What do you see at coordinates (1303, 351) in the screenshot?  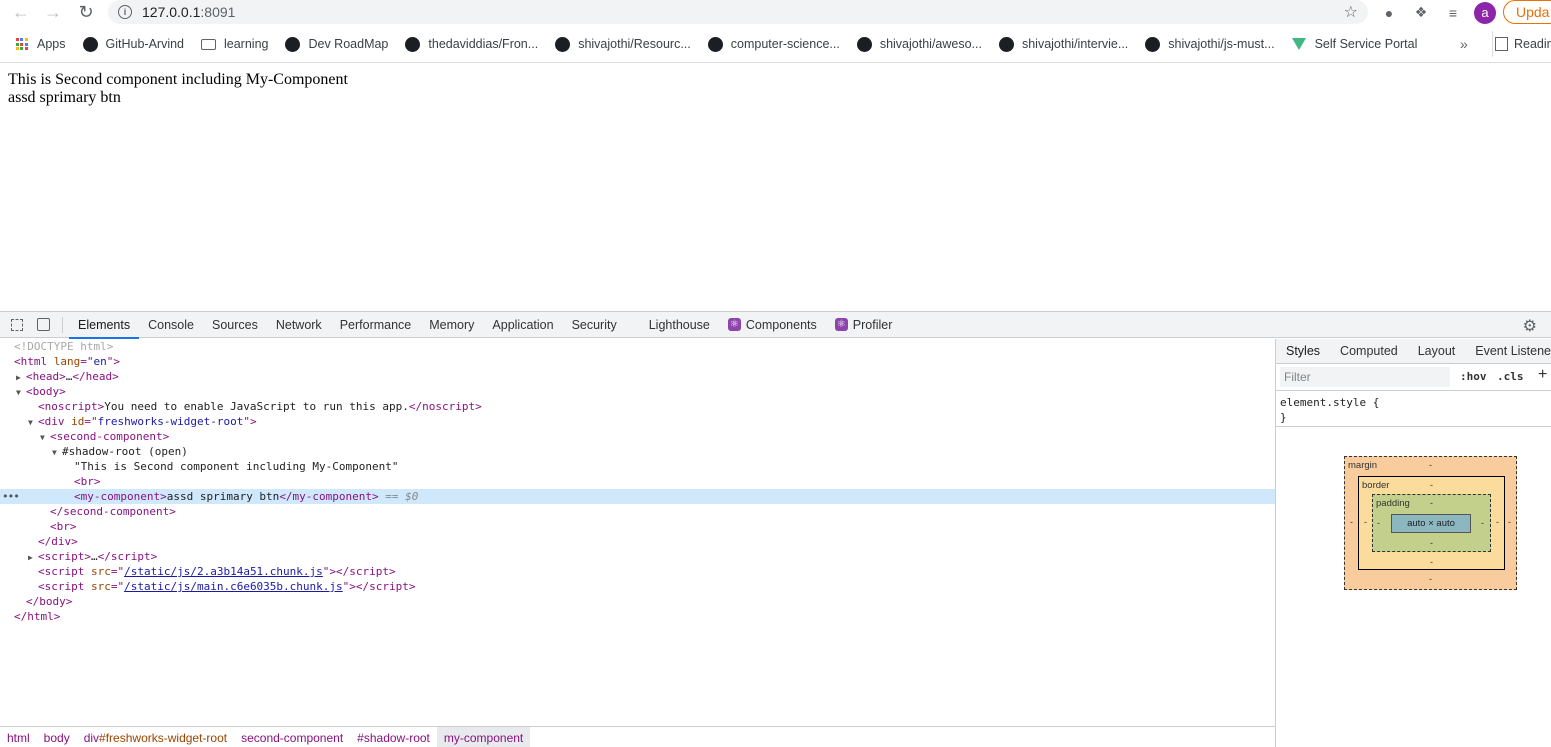 I see `styles-tab-styles: Styles` at bounding box center [1303, 351].